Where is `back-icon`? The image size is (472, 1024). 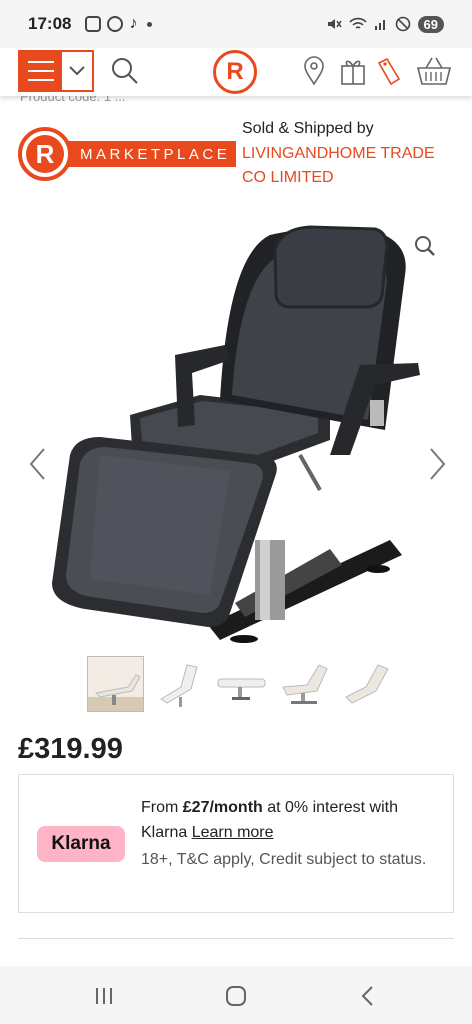
back-icon is located at coordinates (367, 996).